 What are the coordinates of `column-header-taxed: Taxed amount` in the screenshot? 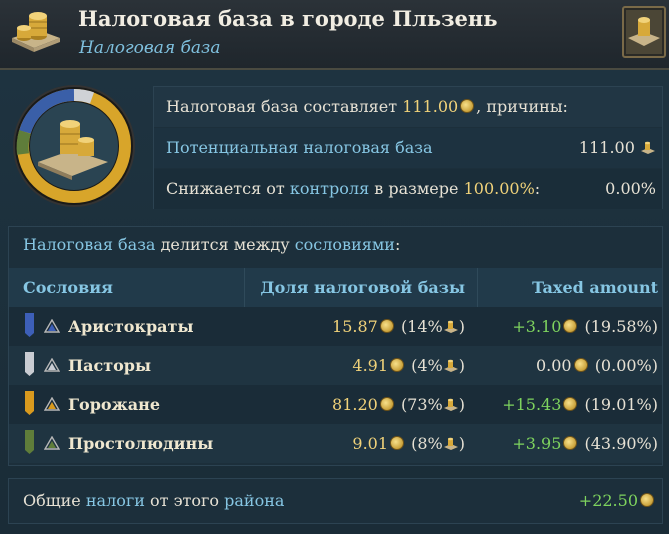 It's located at (595, 287).